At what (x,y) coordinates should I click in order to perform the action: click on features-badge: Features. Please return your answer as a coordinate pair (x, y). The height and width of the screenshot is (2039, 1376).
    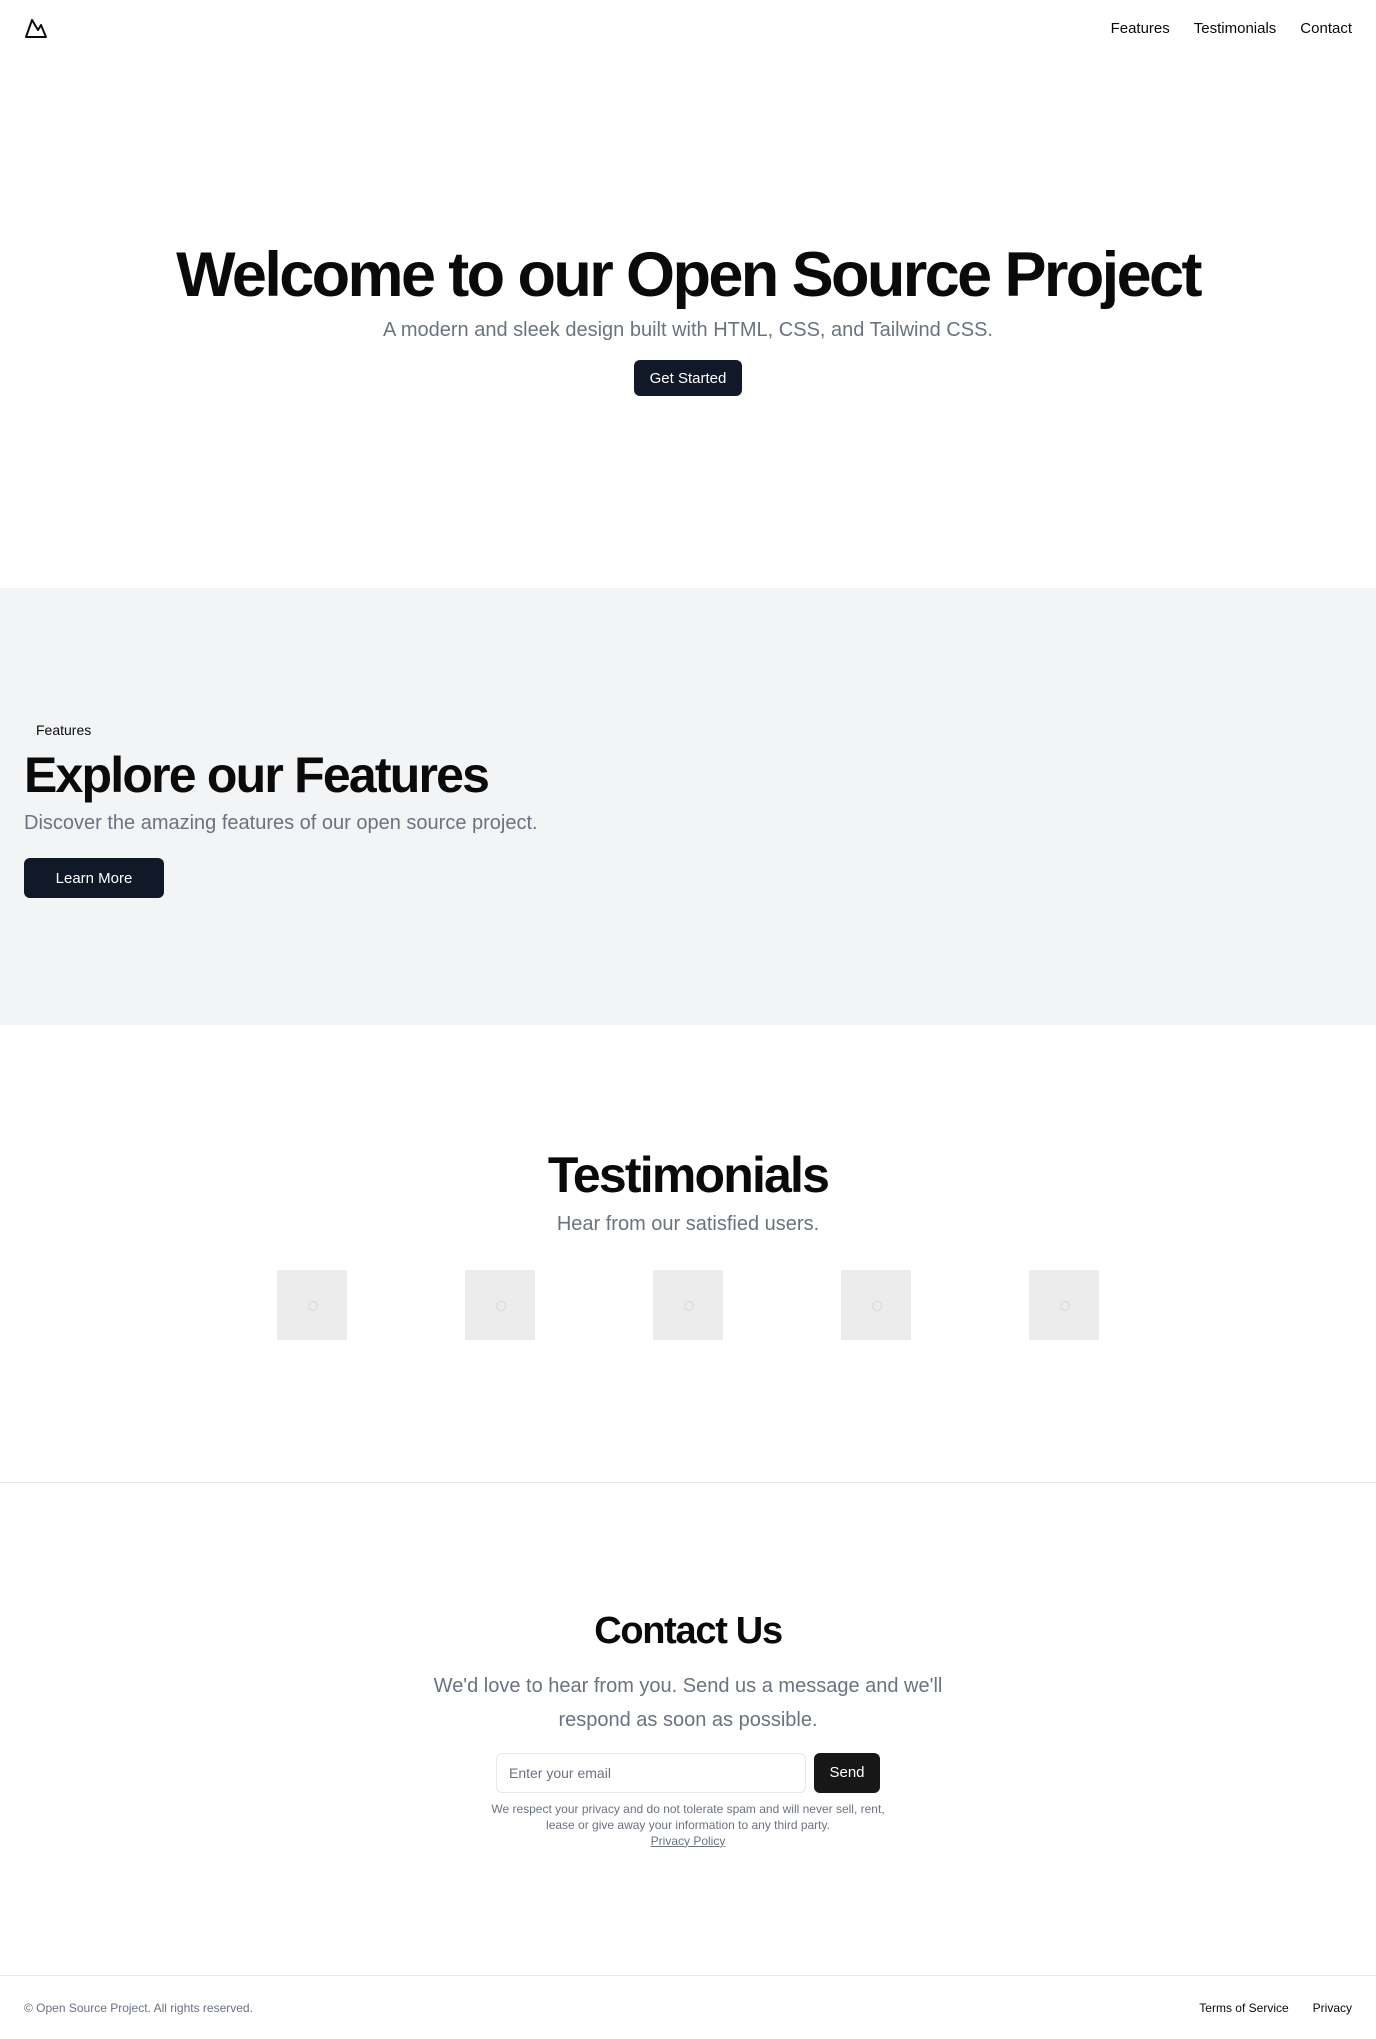
    Looking at the image, I should click on (64, 730).